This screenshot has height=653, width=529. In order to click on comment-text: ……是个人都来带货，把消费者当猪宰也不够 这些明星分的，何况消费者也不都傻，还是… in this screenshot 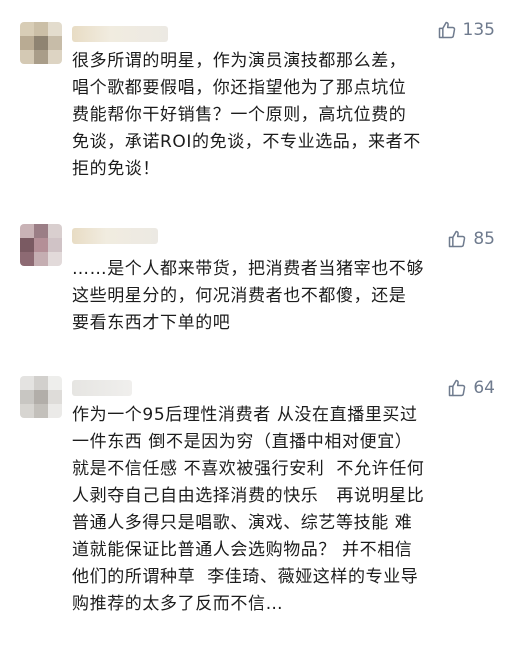, I will do `click(248, 296)`.